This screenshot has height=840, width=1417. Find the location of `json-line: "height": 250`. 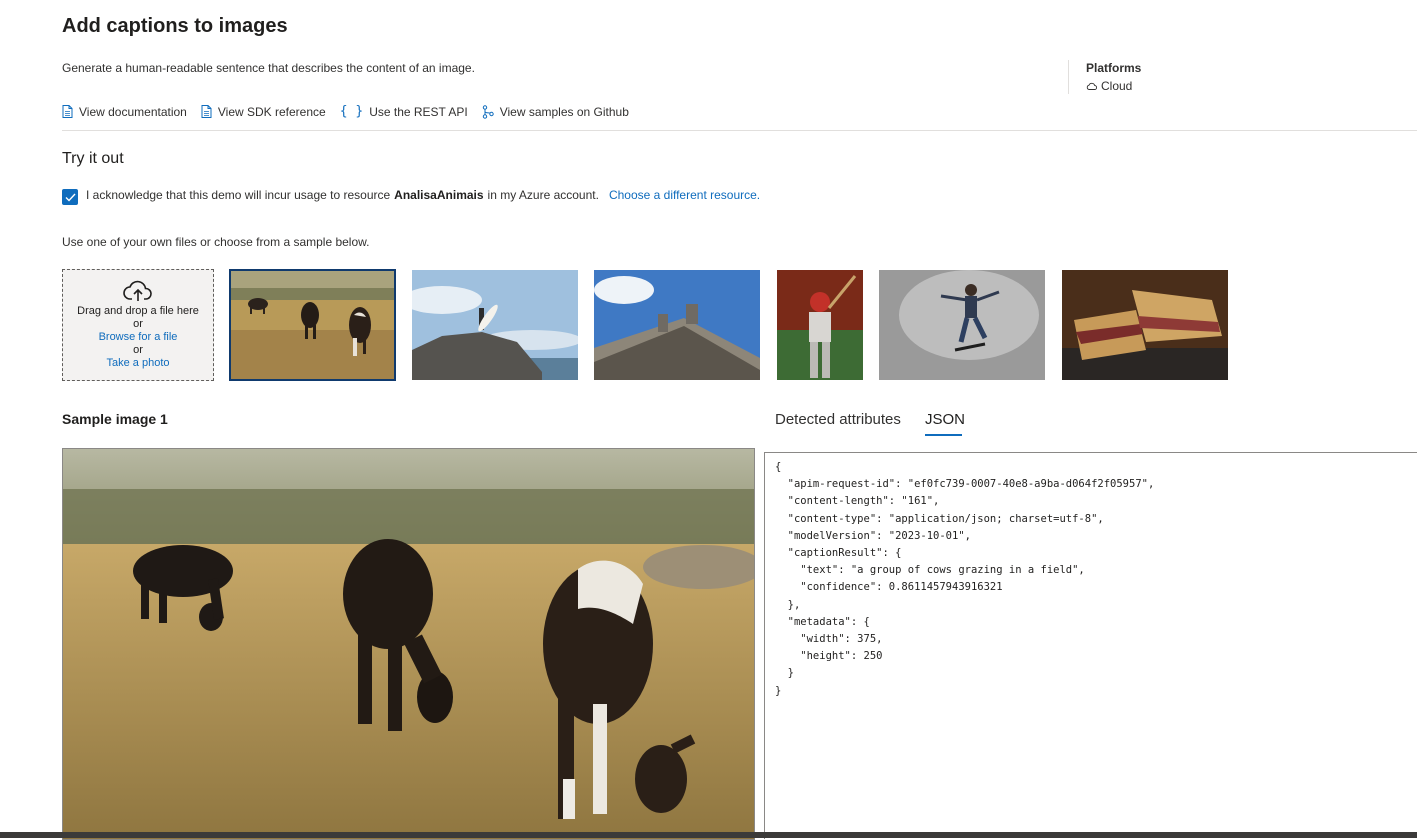

json-line: "height": 250 is located at coordinates (829, 656).